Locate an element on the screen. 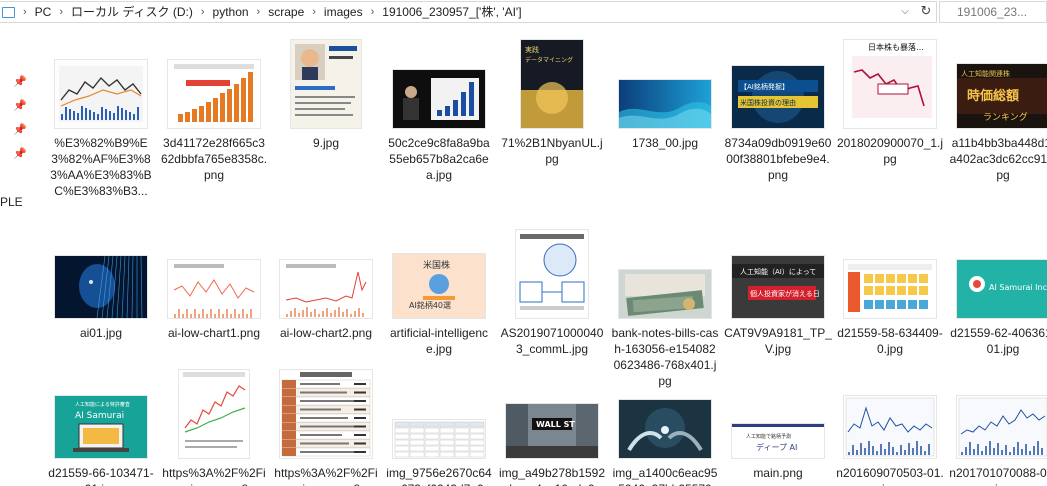 Image resolution: width=1047 pixels, height=486 pixels. file-item: 50c2ce9c8fa8a9ba55eb657b8a2ca6ea.jpg is located at coordinates (439, 109).